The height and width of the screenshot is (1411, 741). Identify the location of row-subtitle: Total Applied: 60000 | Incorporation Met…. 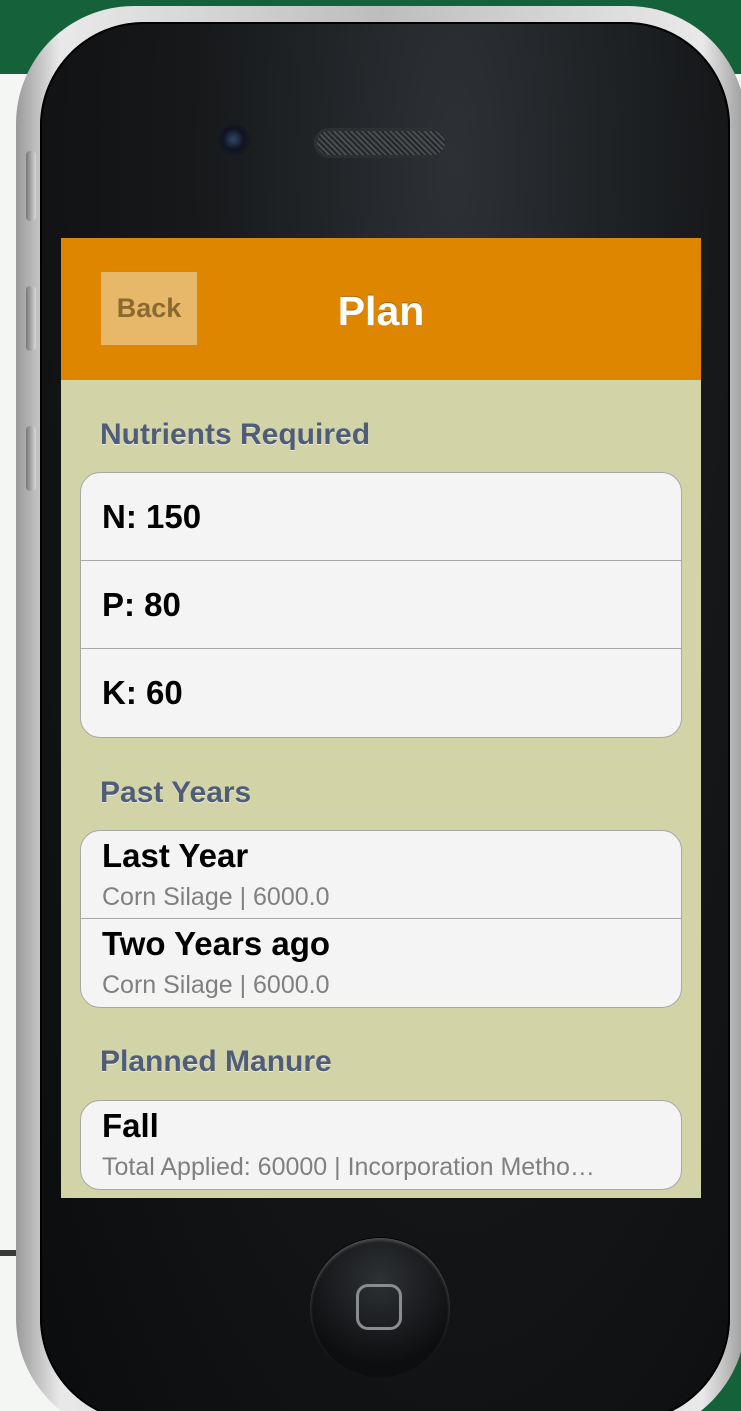
(348, 1167).